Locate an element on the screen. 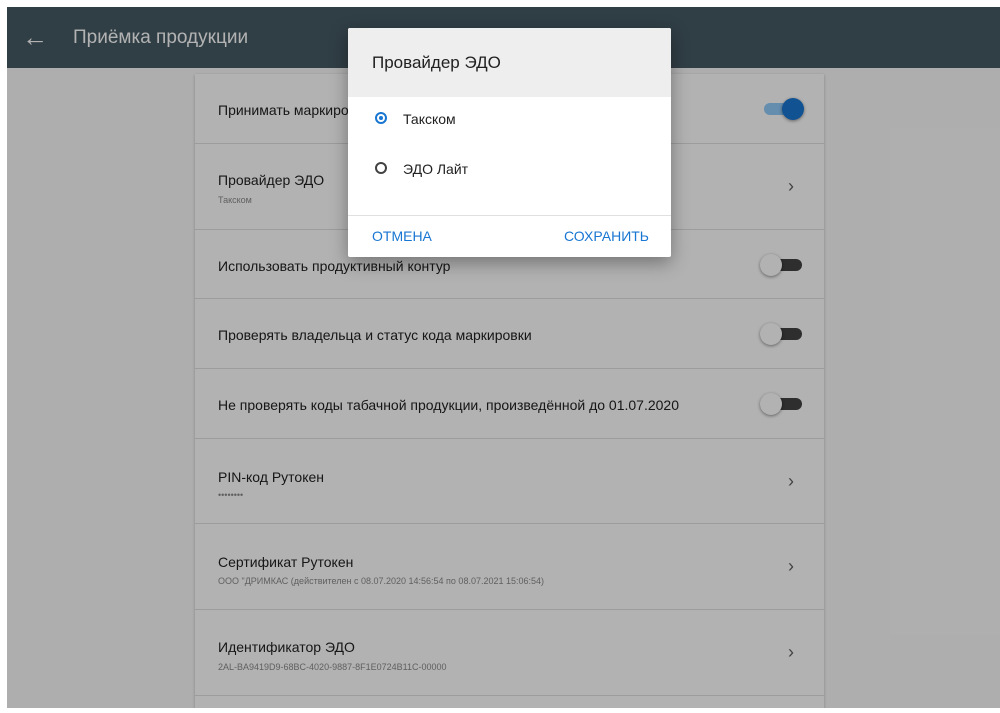 This screenshot has width=1000, height=713. option-label: ЭДО Лайт is located at coordinates (436, 169).